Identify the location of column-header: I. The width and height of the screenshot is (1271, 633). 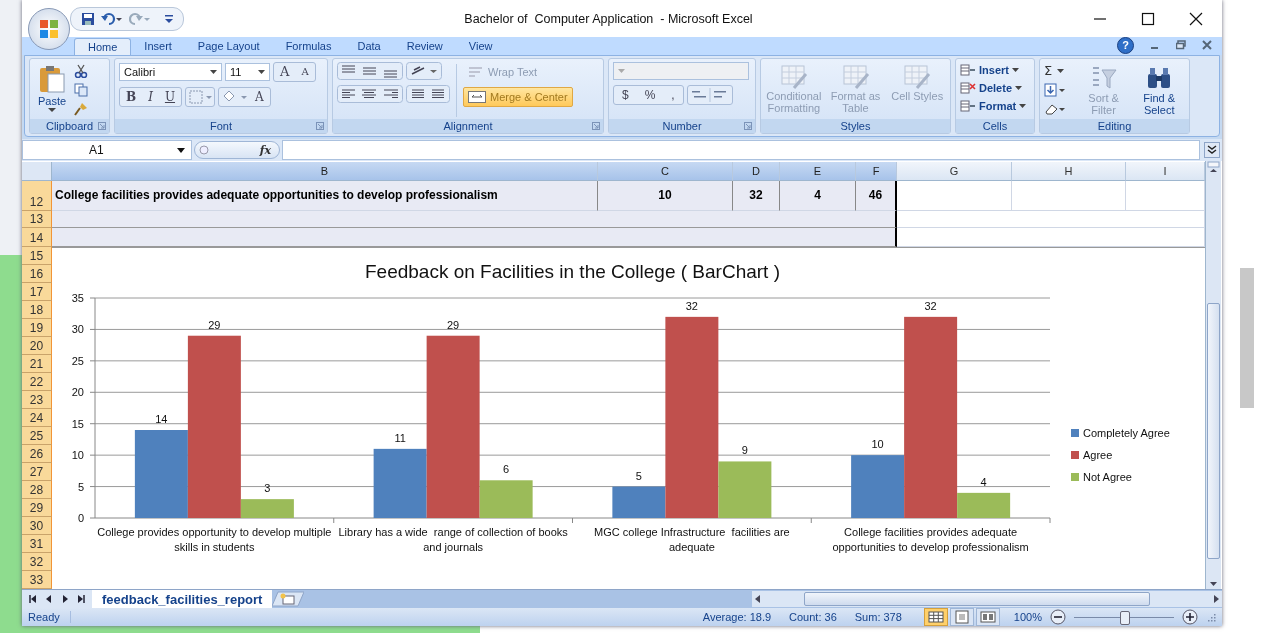
(1165, 171).